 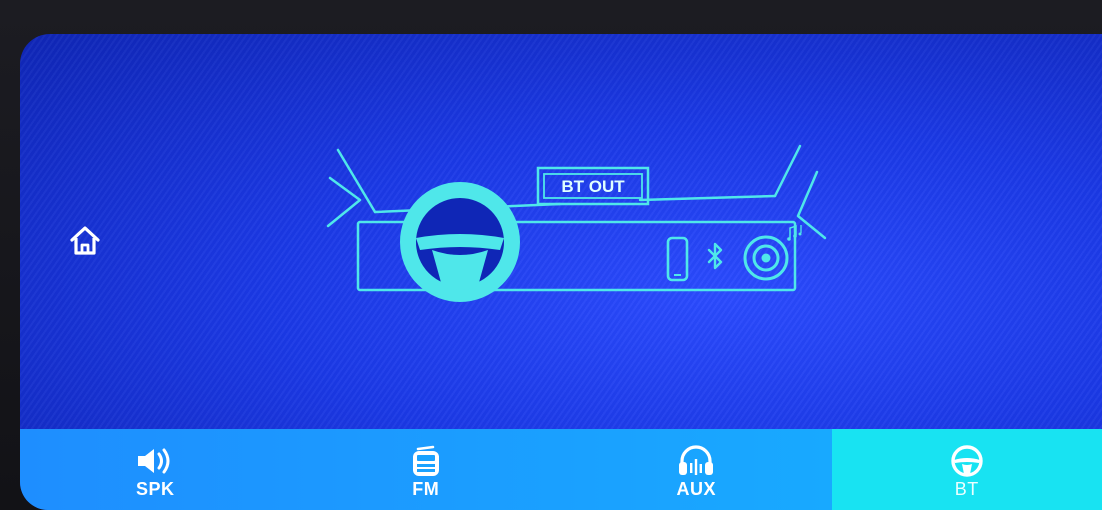 What do you see at coordinates (154, 461) in the screenshot?
I see `speaker-icon` at bounding box center [154, 461].